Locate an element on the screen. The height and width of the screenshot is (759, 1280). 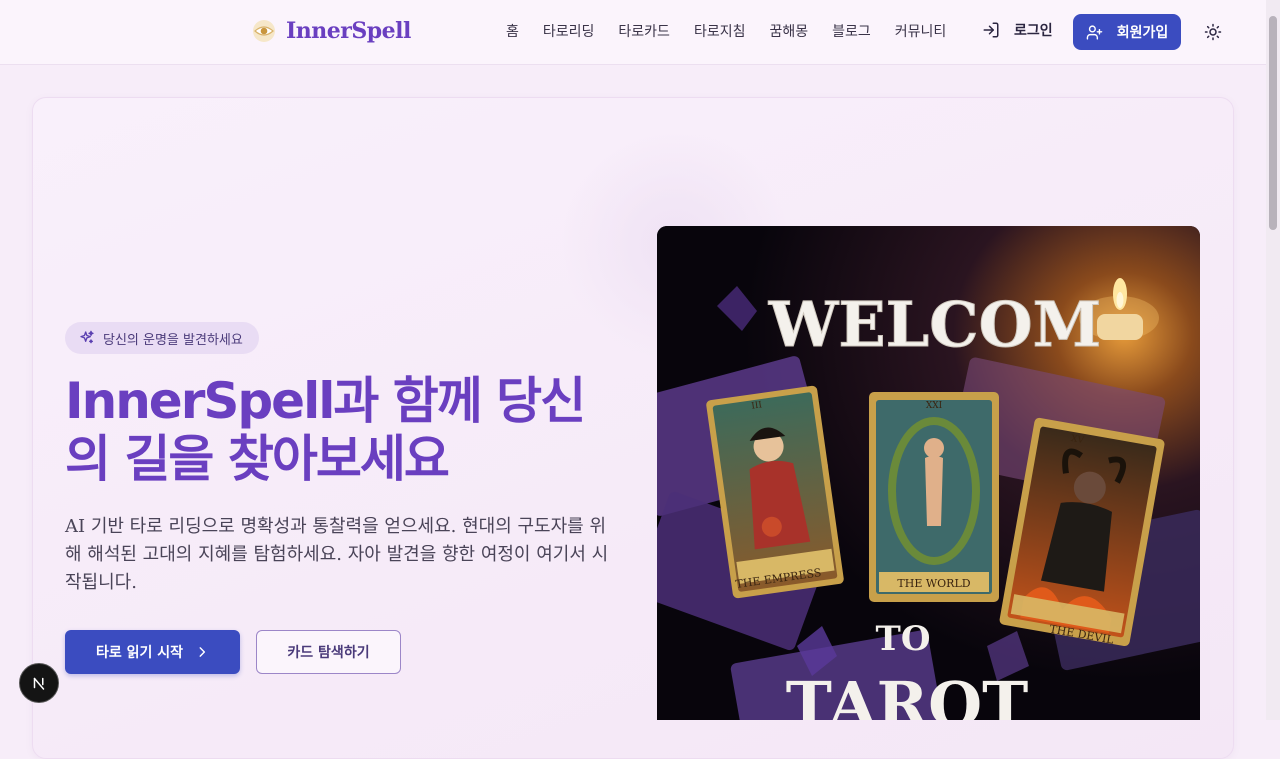
image-title-line-1: WELCOM is located at coordinates (934, 324).